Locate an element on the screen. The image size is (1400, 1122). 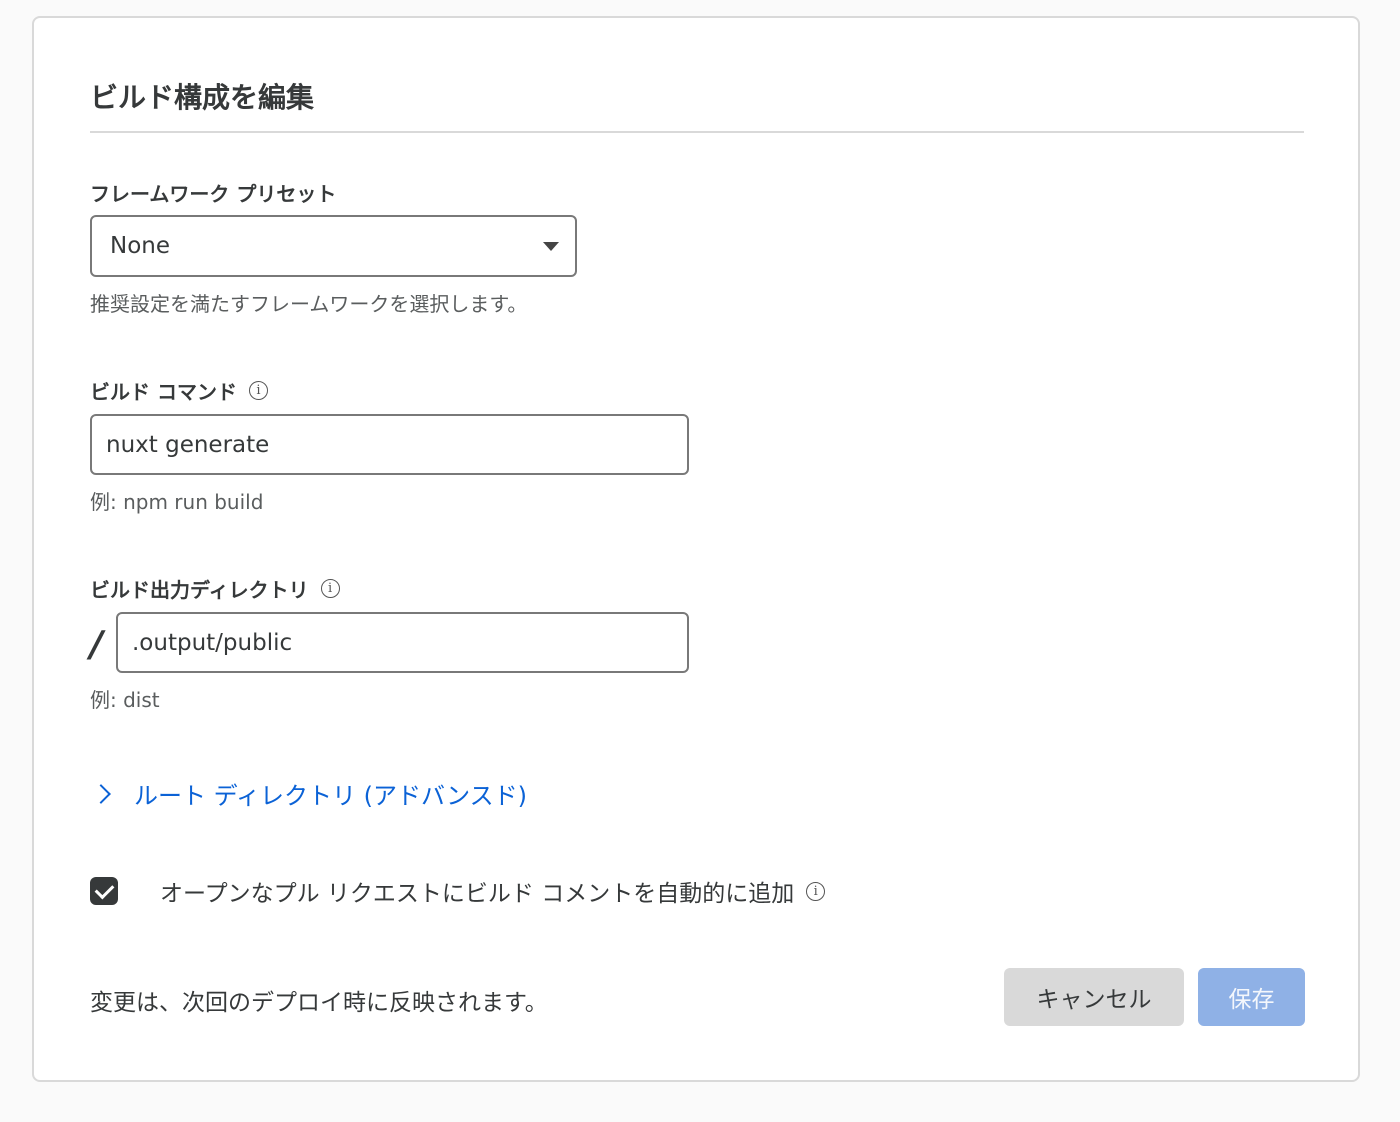
output-dir-input: .output/public is located at coordinates (402, 642).